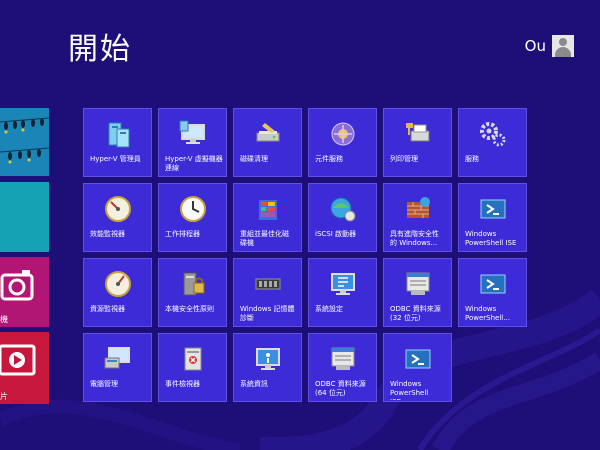  What do you see at coordinates (107, 234) in the screenshot?
I see `app-tile-label: 效能監視器` at bounding box center [107, 234].